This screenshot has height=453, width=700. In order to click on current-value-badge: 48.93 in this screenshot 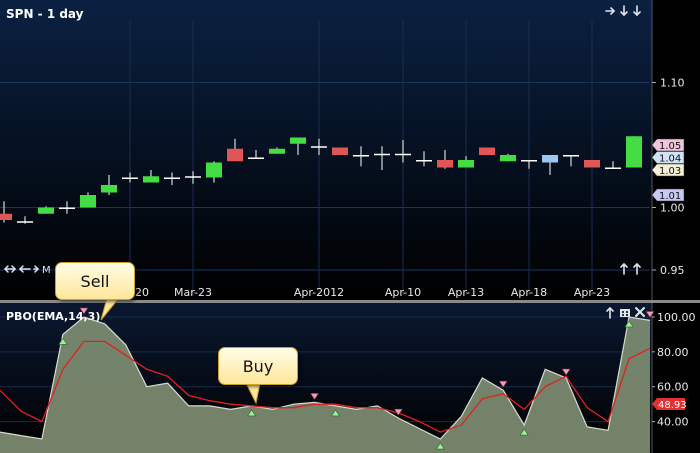, I will do `click(669, 404)`.